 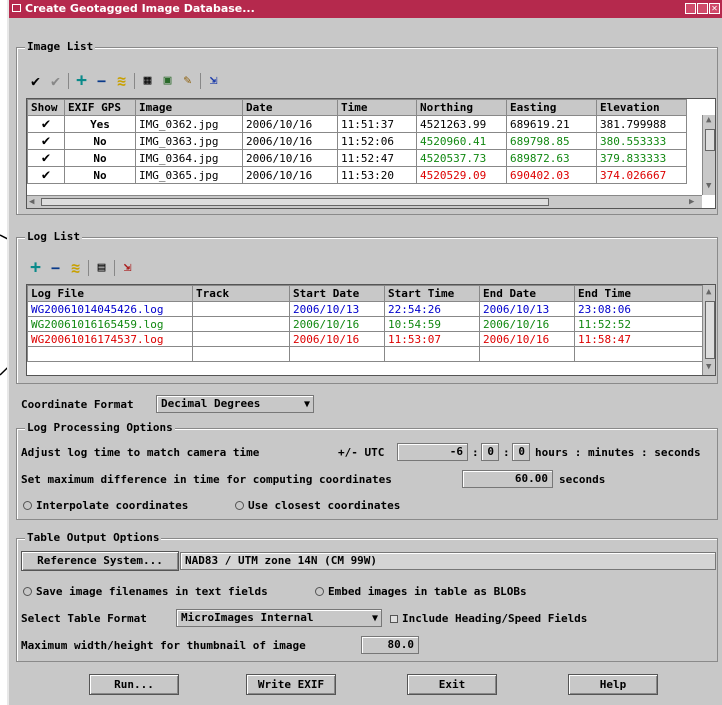 I want to click on col-exif-gps: EXIF GPS, so click(x=100, y=107).